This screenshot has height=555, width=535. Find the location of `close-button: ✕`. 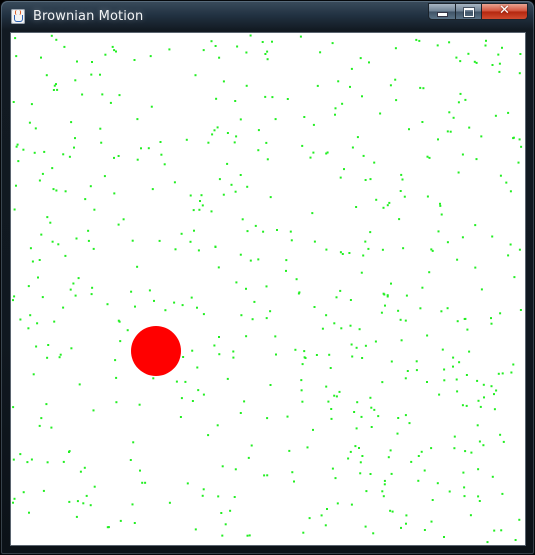

close-button: ✕ is located at coordinates (505, 11).